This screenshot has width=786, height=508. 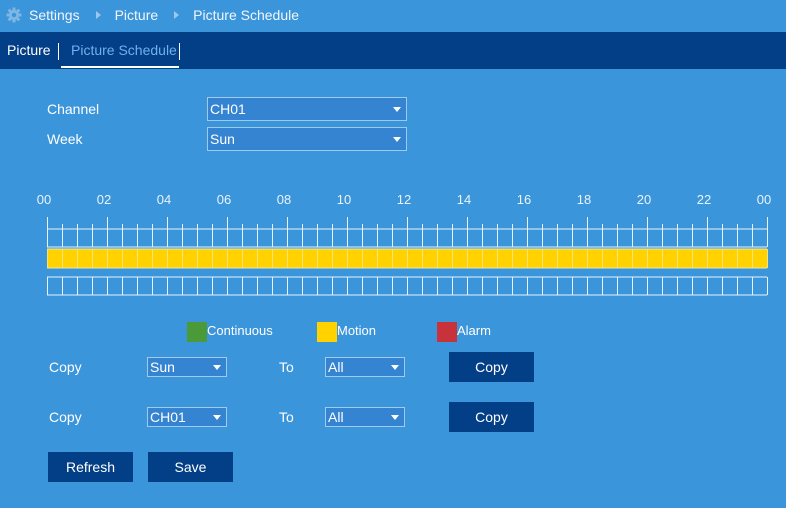 I want to click on tab-divider, so click(x=179, y=51).